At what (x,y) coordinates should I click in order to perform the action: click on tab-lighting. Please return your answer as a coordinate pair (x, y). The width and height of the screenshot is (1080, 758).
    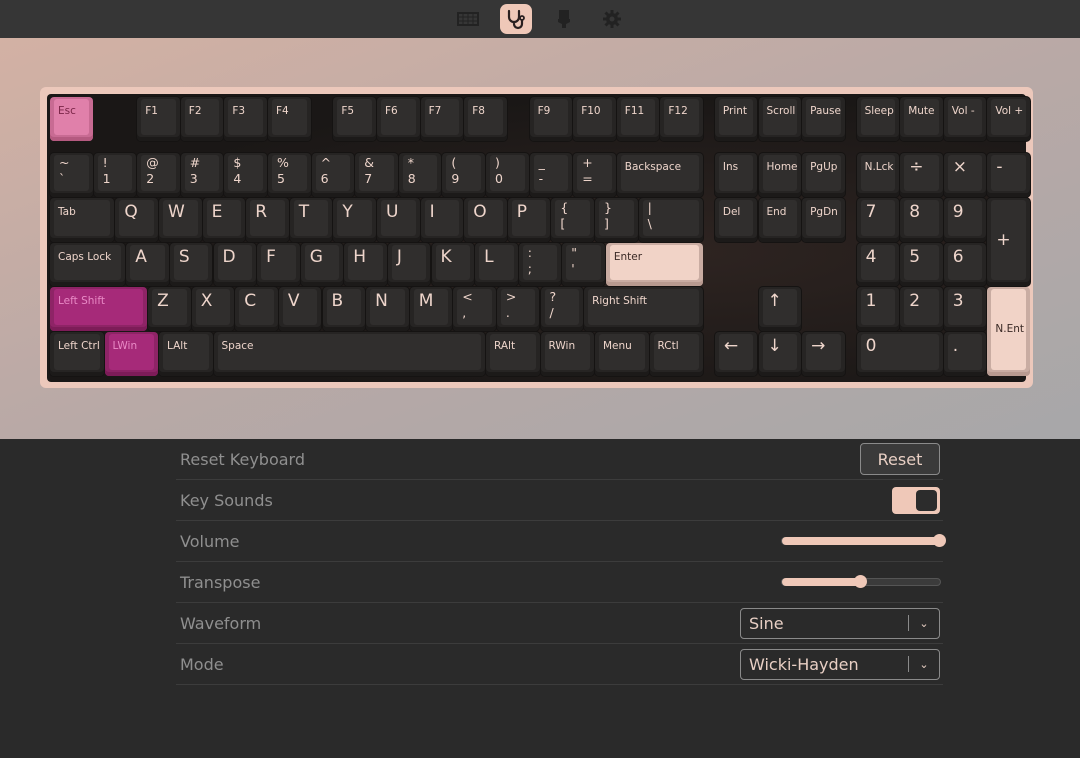
    Looking at the image, I should click on (564, 19).